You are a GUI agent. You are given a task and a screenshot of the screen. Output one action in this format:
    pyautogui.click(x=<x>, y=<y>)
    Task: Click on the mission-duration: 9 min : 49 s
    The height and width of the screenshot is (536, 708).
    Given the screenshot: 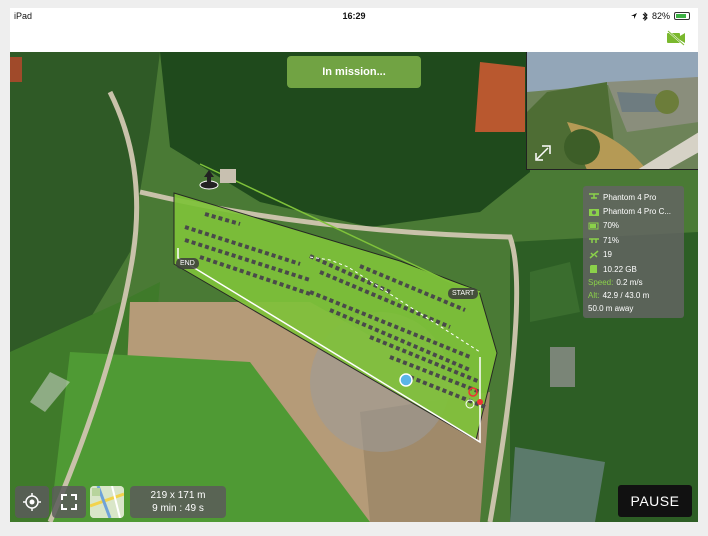 What is the action you would take?
    pyautogui.click(x=178, y=508)
    